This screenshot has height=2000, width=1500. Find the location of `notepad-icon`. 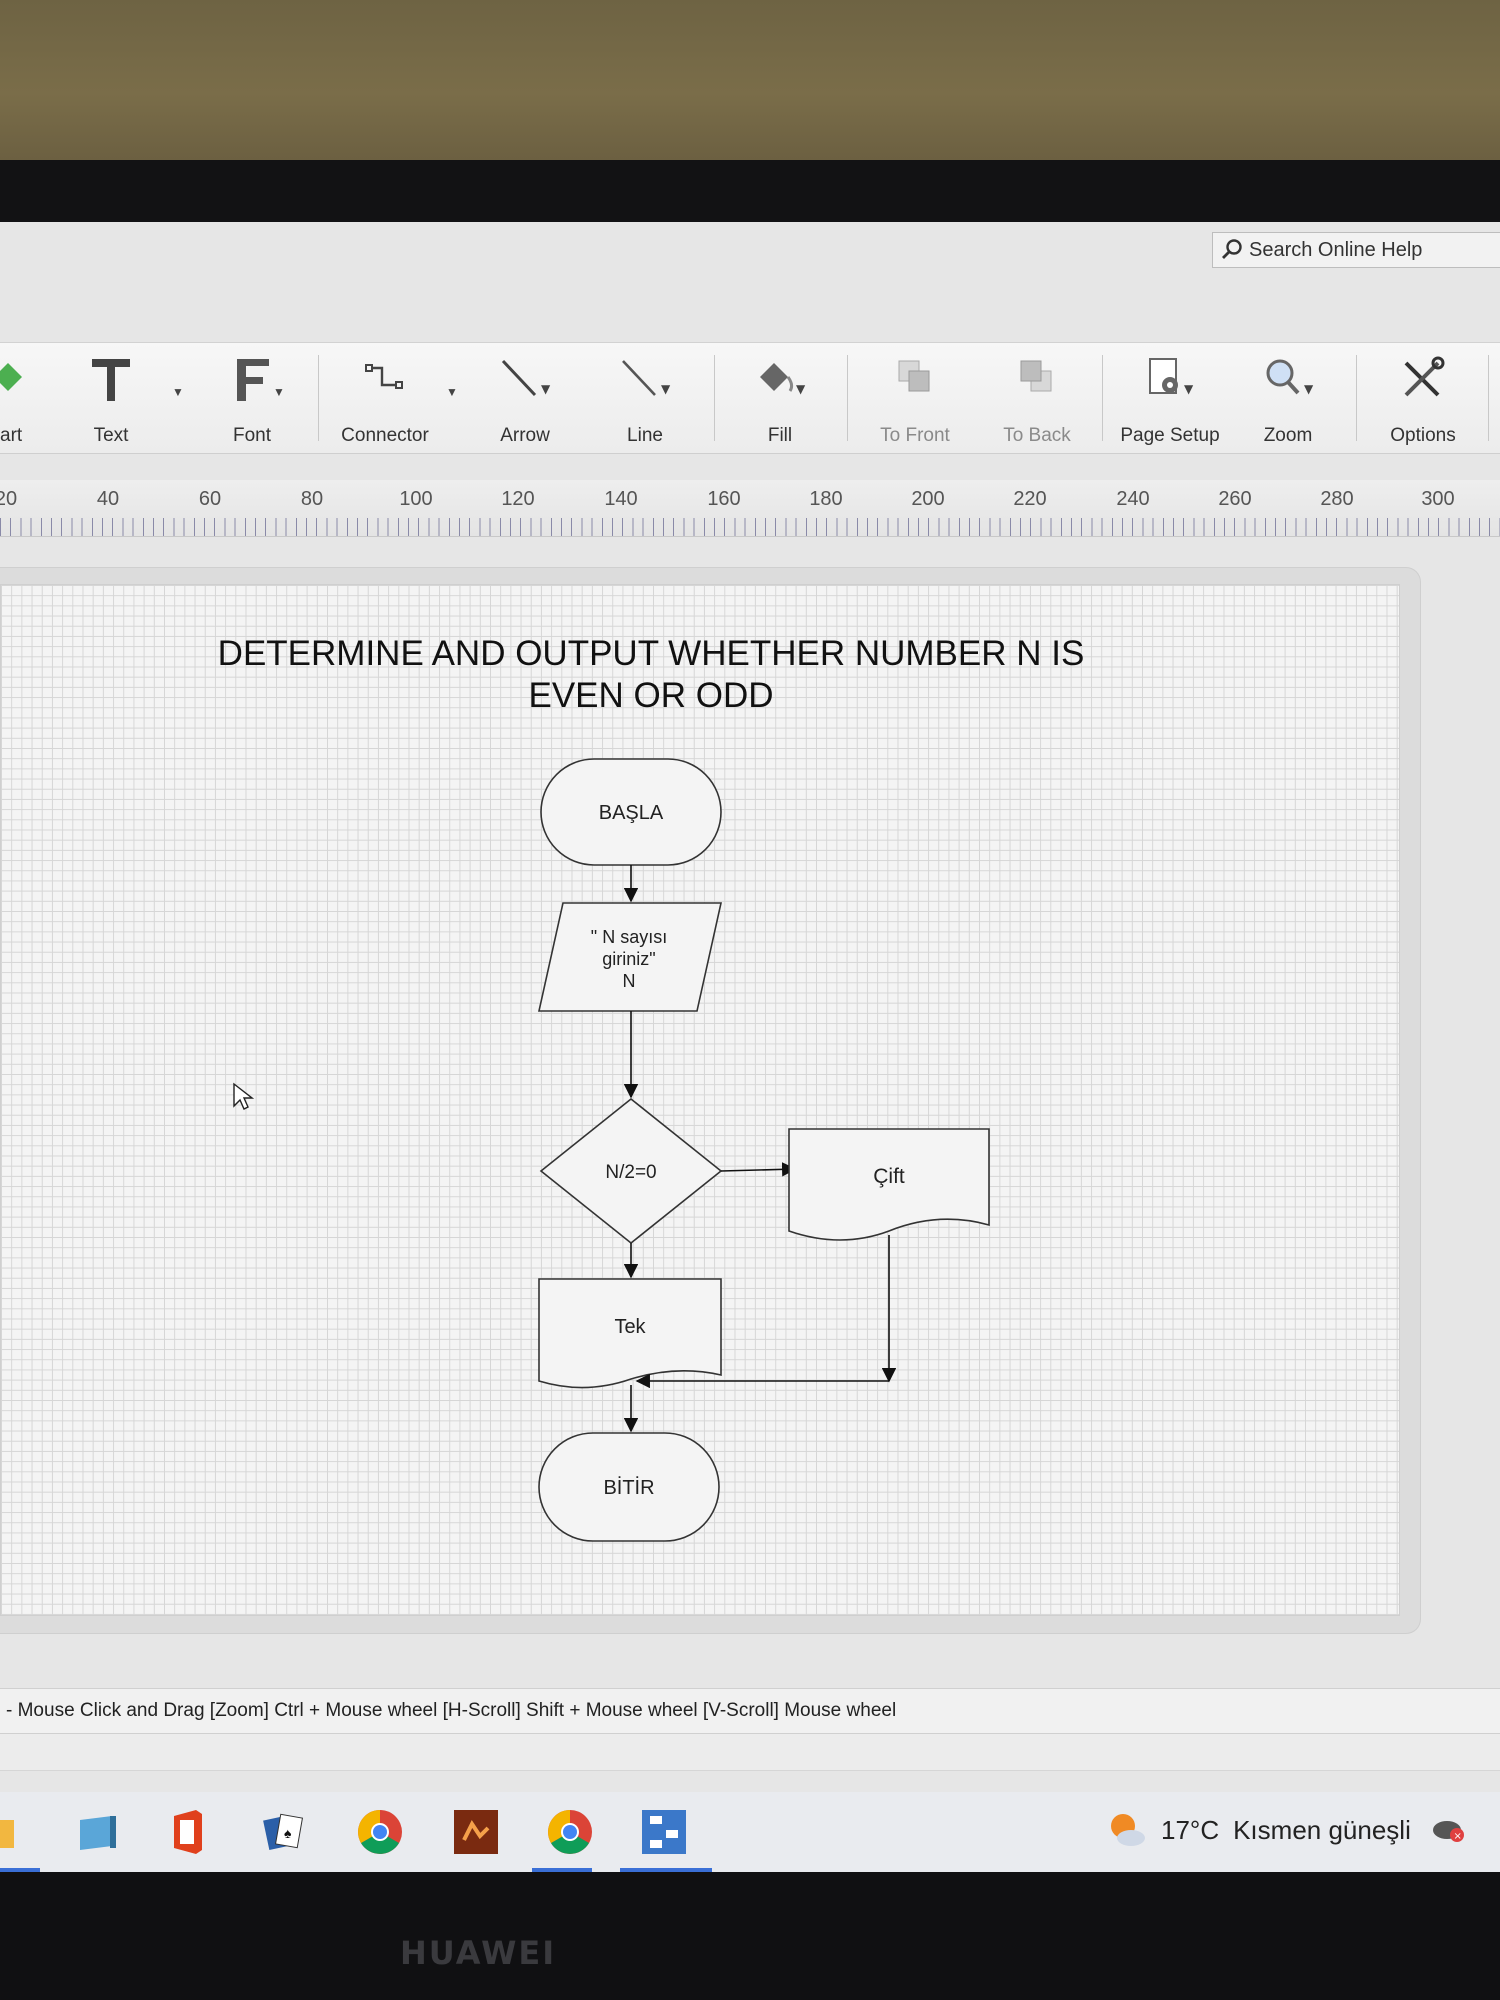

notepad-icon is located at coordinates (98, 1832).